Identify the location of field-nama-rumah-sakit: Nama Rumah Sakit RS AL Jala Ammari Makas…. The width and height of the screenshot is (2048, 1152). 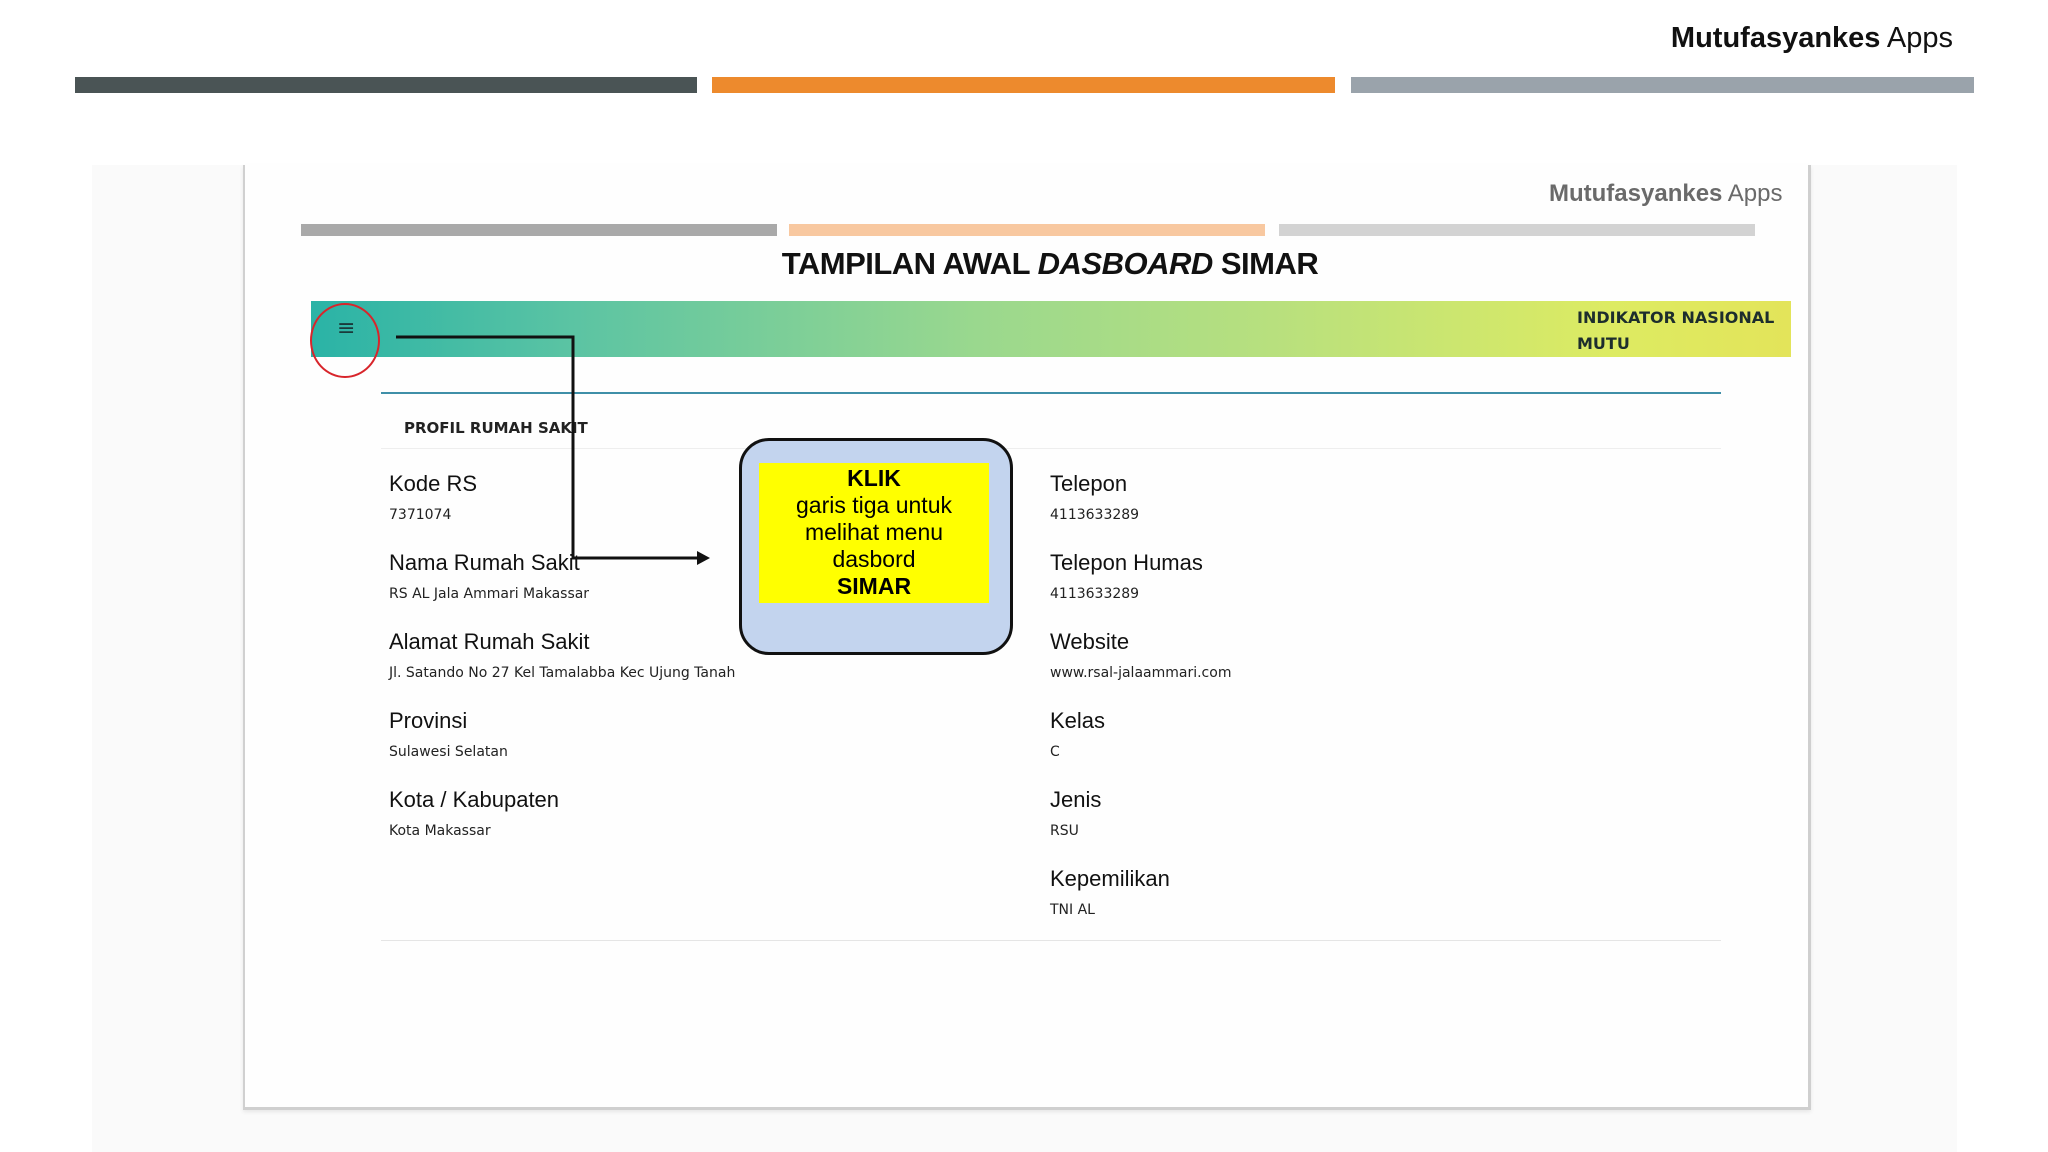
(489, 576).